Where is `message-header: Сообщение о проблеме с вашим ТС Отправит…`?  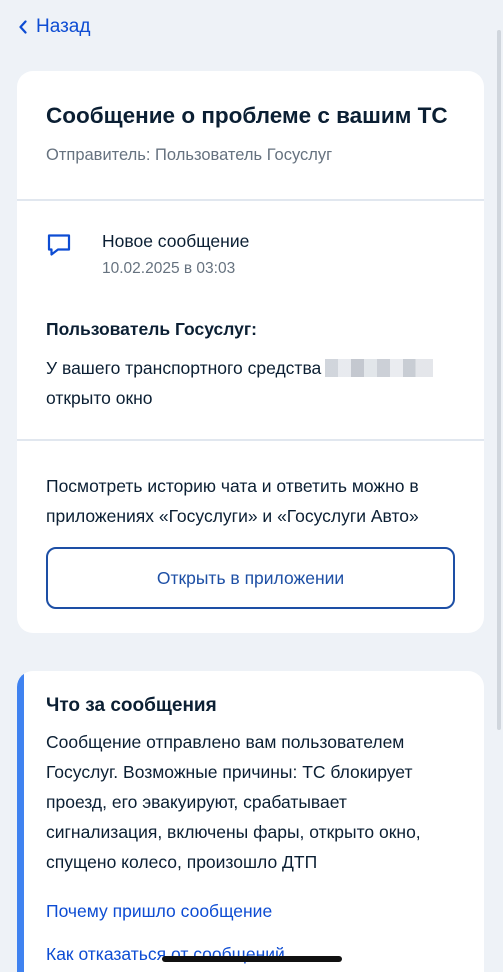
message-header: Сообщение о проблеме с вашим ТС Отправит… is located at coordinates (250, 135).